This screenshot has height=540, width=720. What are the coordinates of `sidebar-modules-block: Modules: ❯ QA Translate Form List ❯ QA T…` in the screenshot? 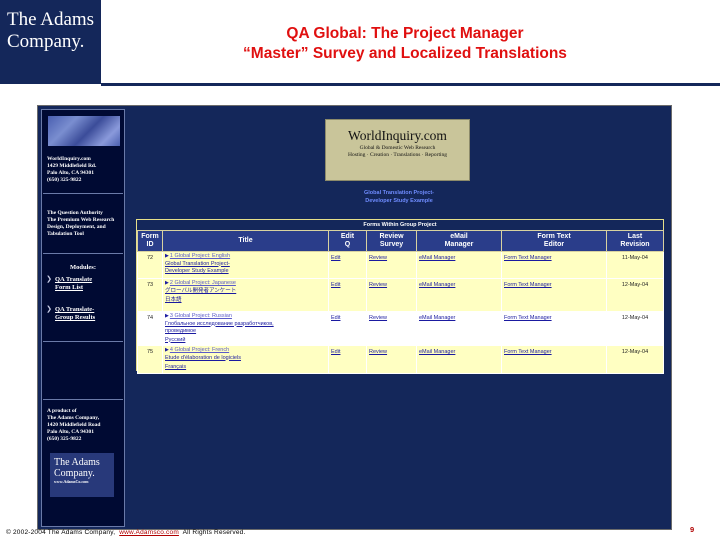 It's located at (83, 298).